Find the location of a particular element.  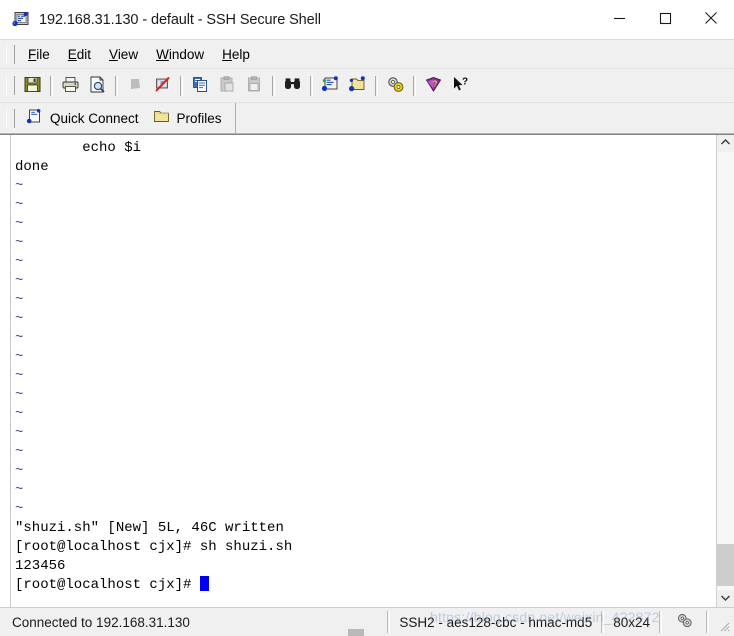

print-icon is located at coordinates (70, 86).